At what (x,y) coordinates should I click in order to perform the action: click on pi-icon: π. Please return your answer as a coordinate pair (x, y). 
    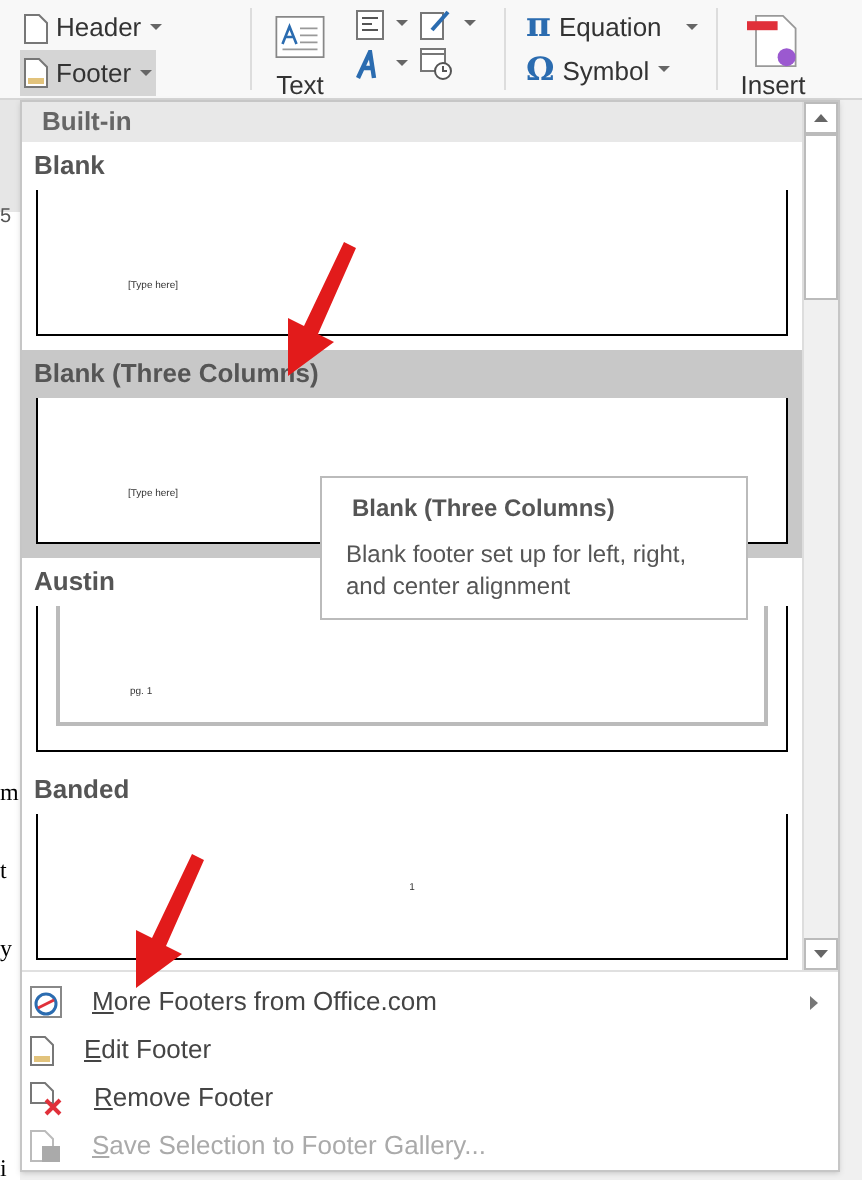
    Looking at the image, I should click on (538, 27).